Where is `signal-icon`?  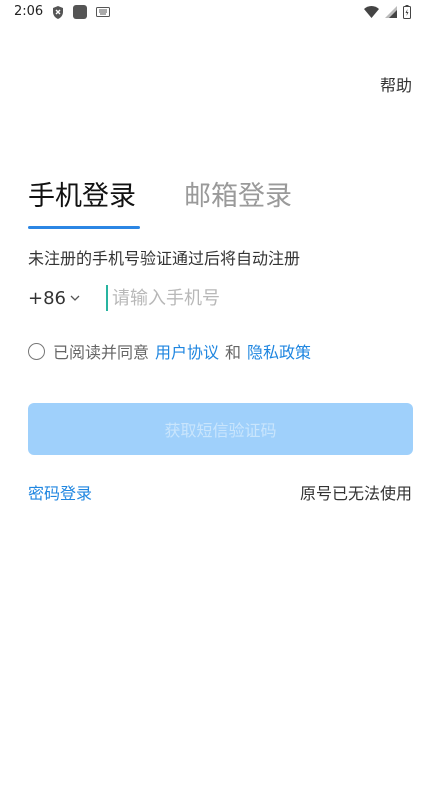 signal-icon is located at coordinates (391, 12).